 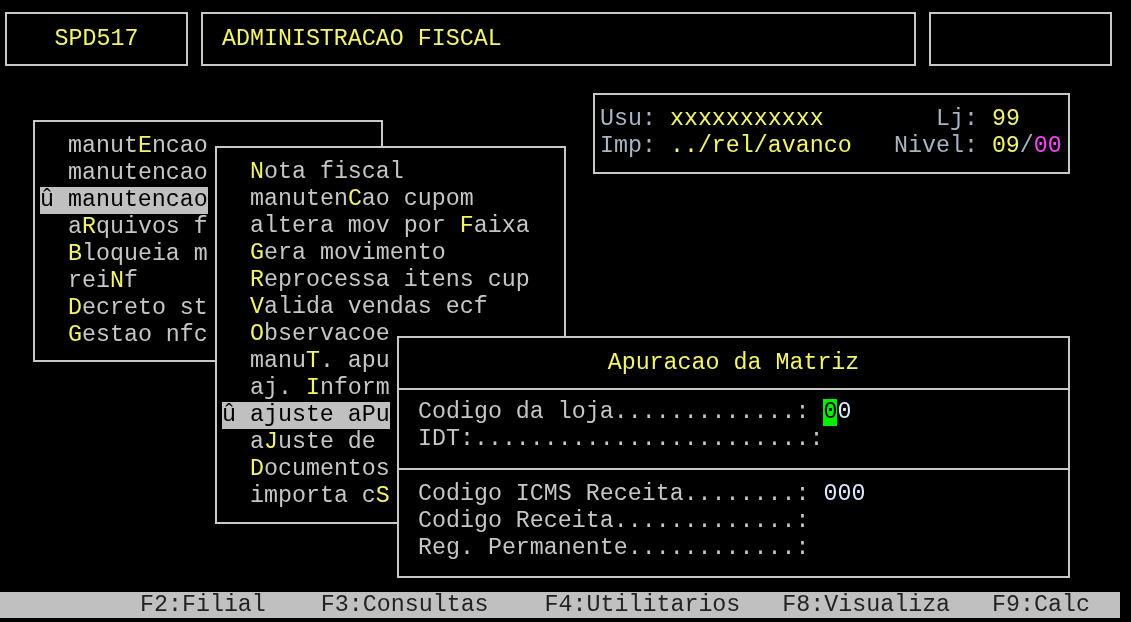 I want to click on menu-item: Nota fiscal, so click(x=313, y=172).